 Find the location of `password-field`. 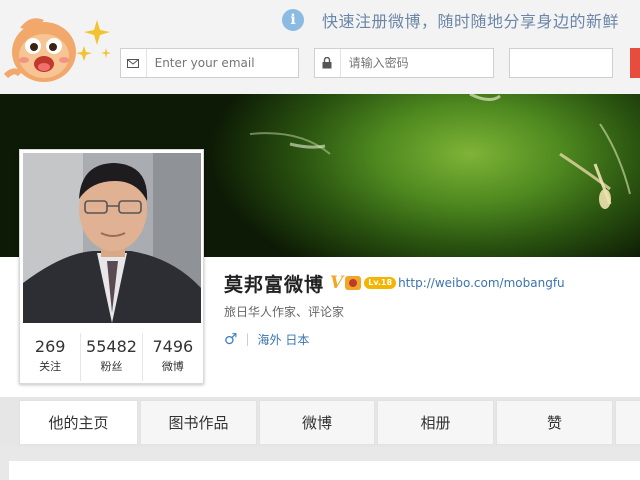

password-field is located at coordinates (404, 63).